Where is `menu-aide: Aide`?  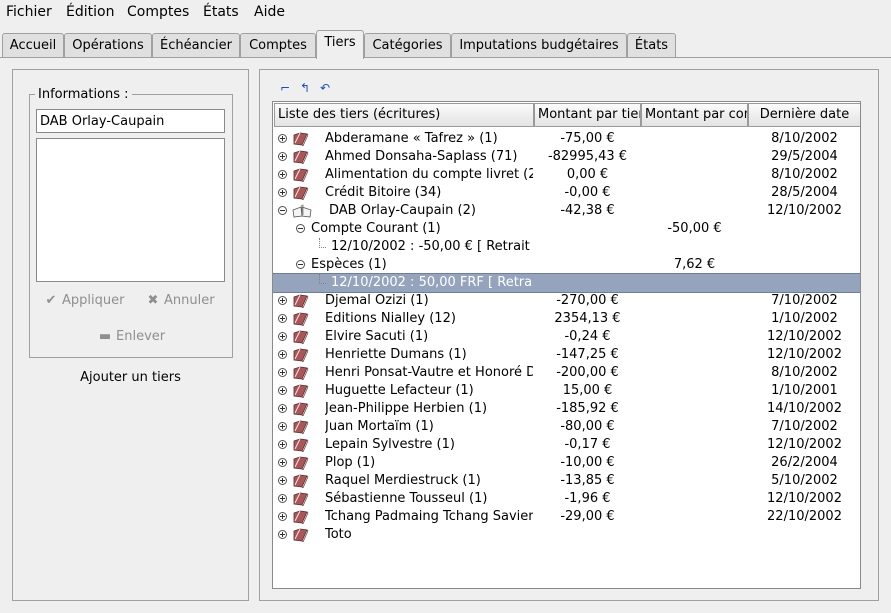 menu-aide: Aide is located at coordinates (269, 12).